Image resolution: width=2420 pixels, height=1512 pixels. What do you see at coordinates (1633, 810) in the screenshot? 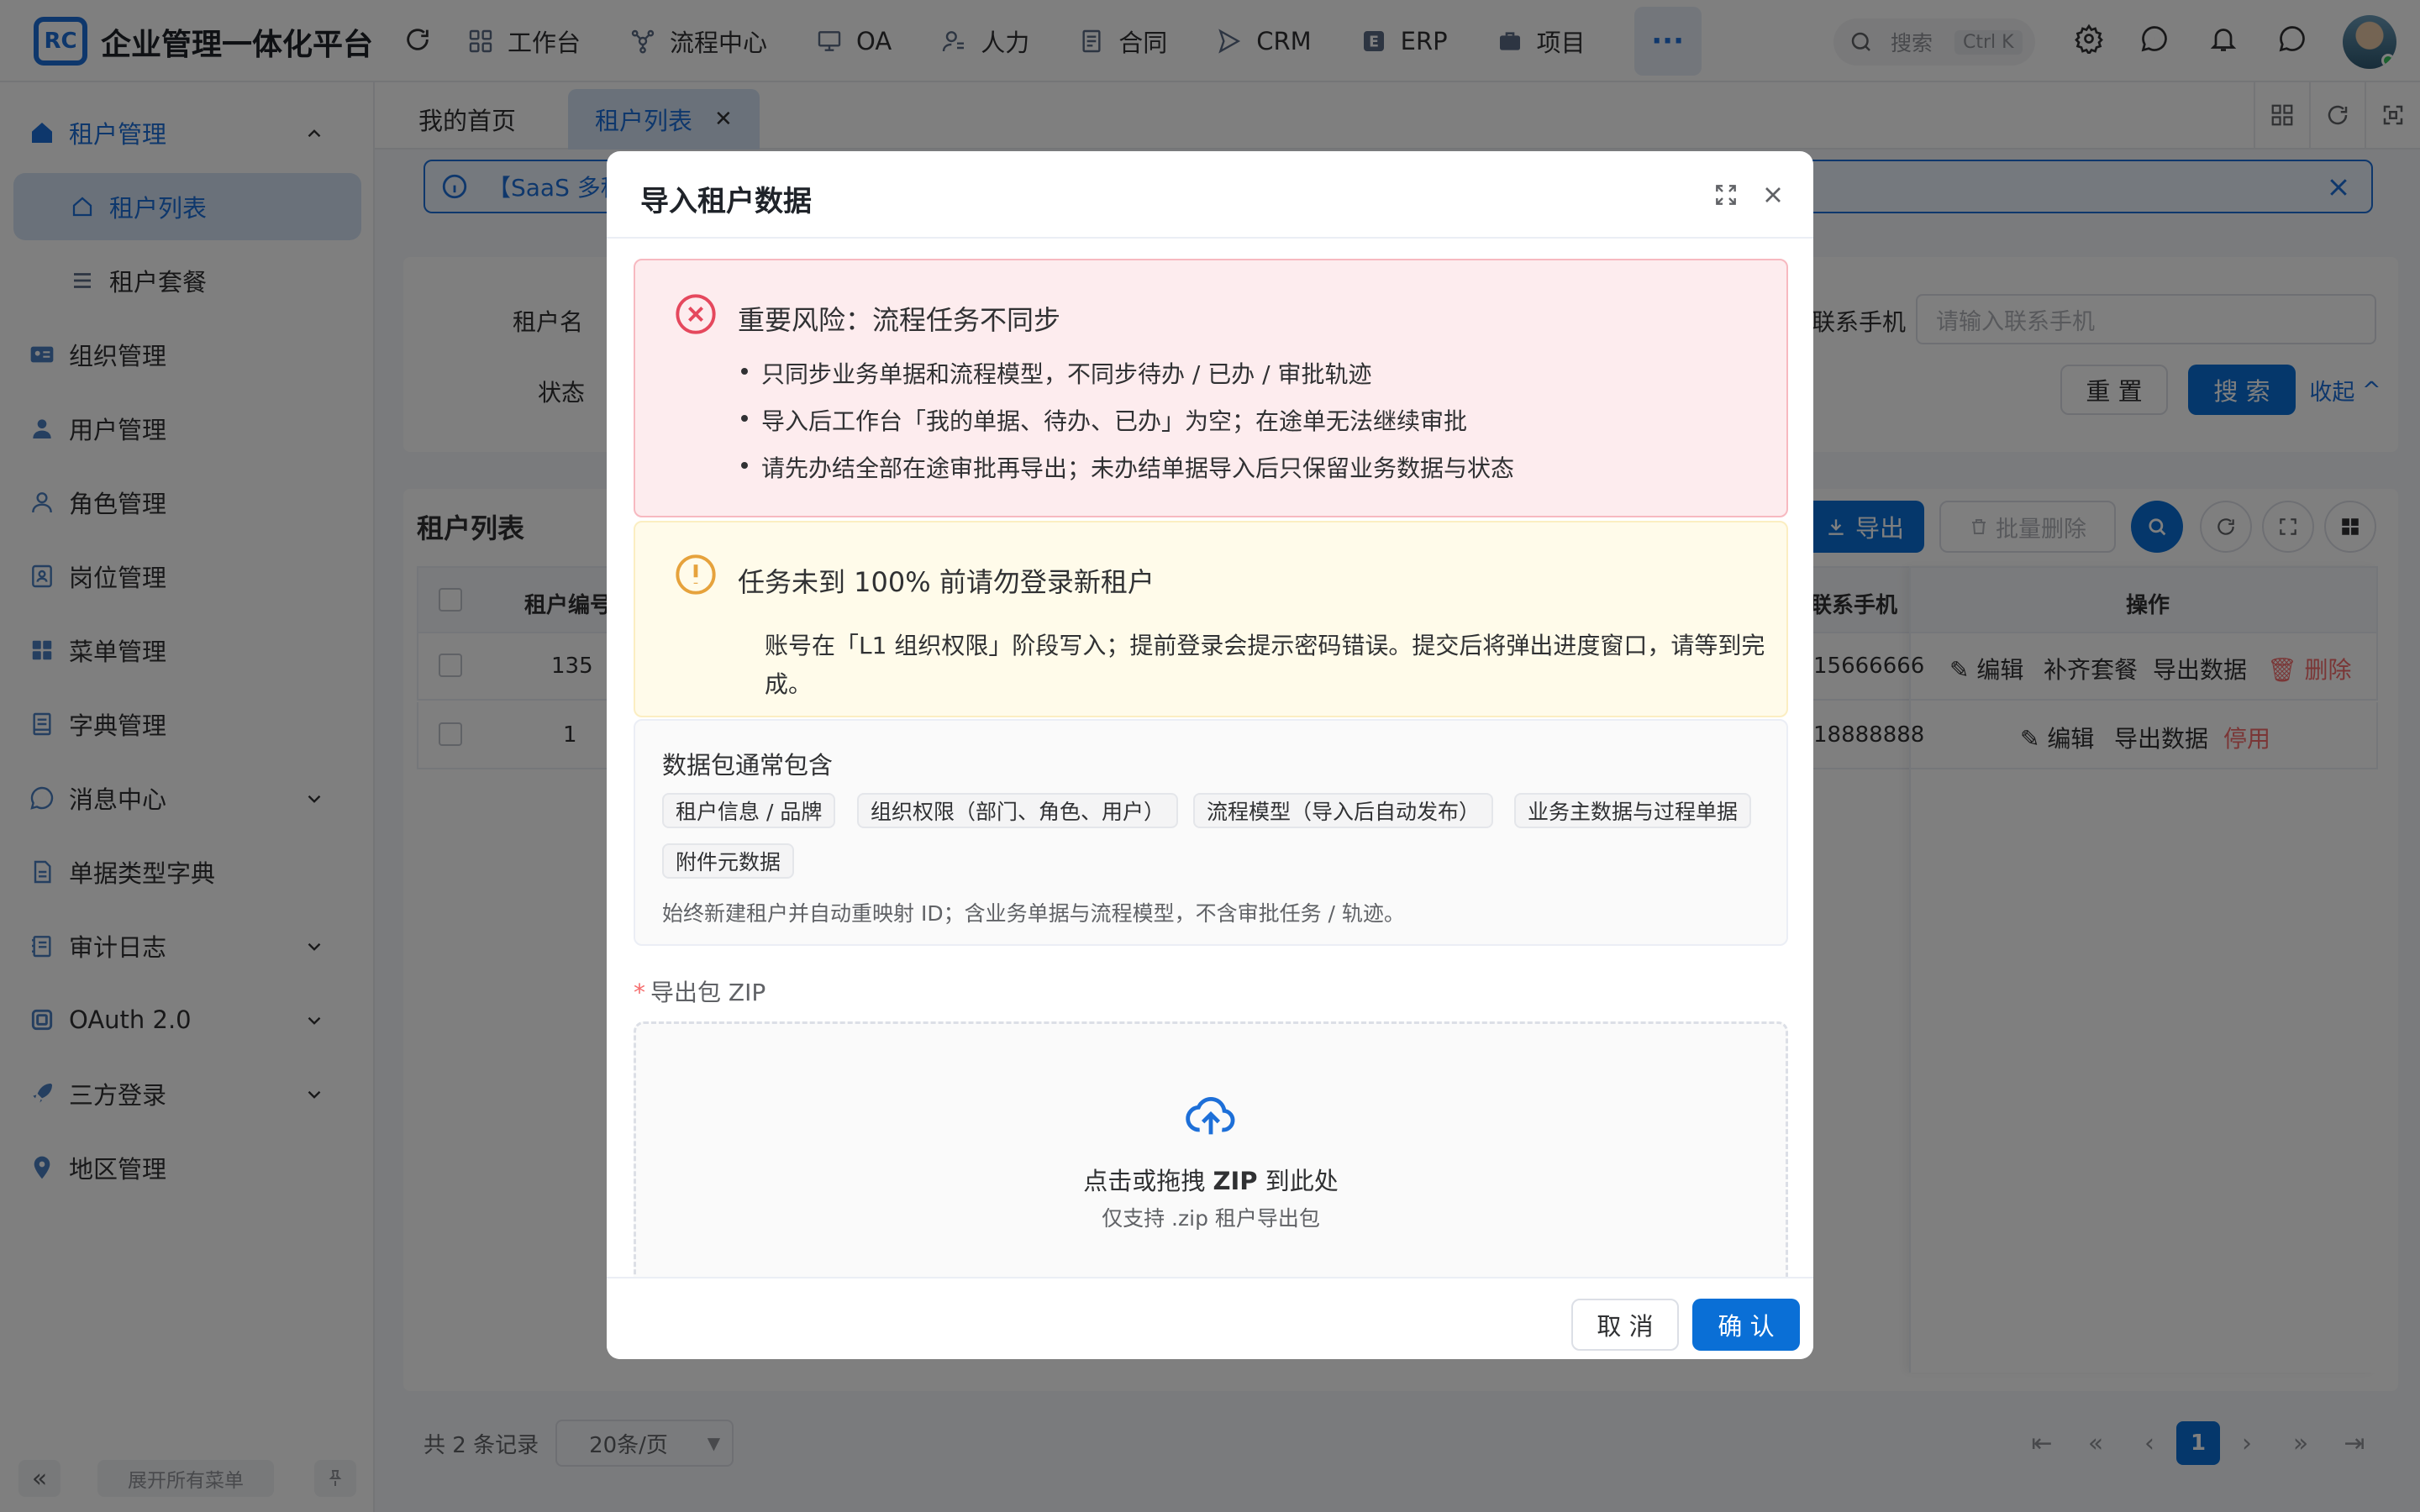
I see `package-chip: 业务主数据与过程单据` at bounding box center [1633, 810].